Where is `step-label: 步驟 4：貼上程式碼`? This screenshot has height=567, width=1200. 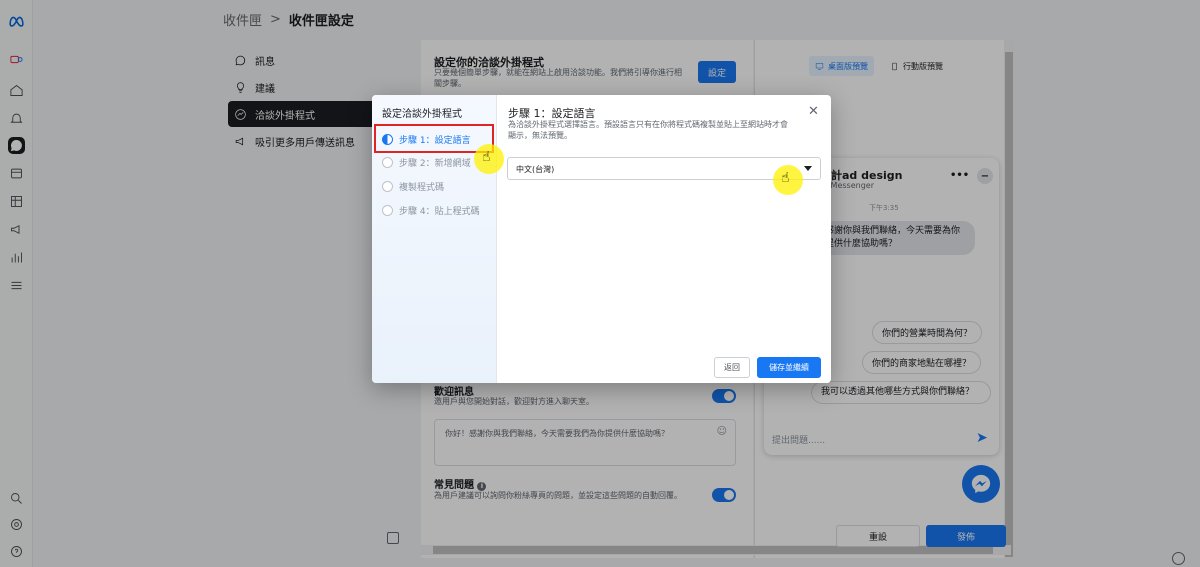 step-label: 步驟 4：貼上程式碼 is located at coordinates (439, 212).